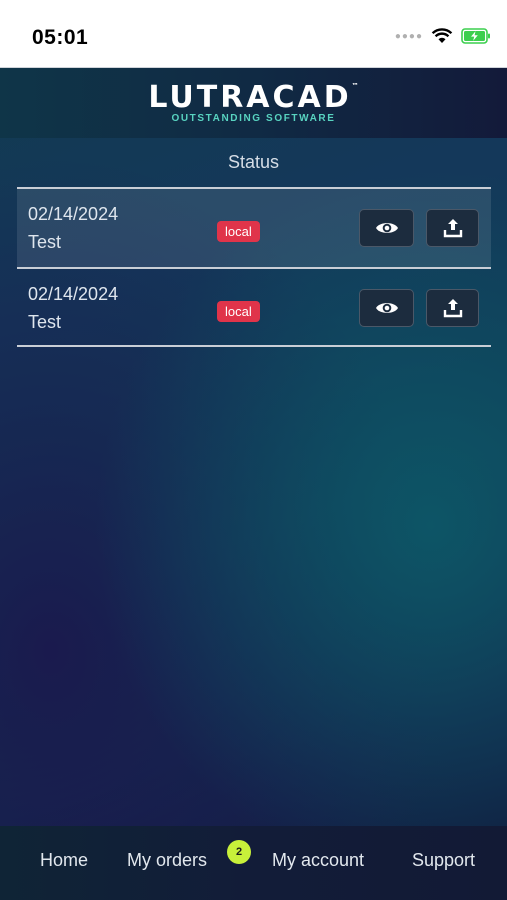  Describe the element at coordinates (253, 118) in the screenshot. I see `logo-tagline: OUTSTANDING SOFTWARE` at that location.